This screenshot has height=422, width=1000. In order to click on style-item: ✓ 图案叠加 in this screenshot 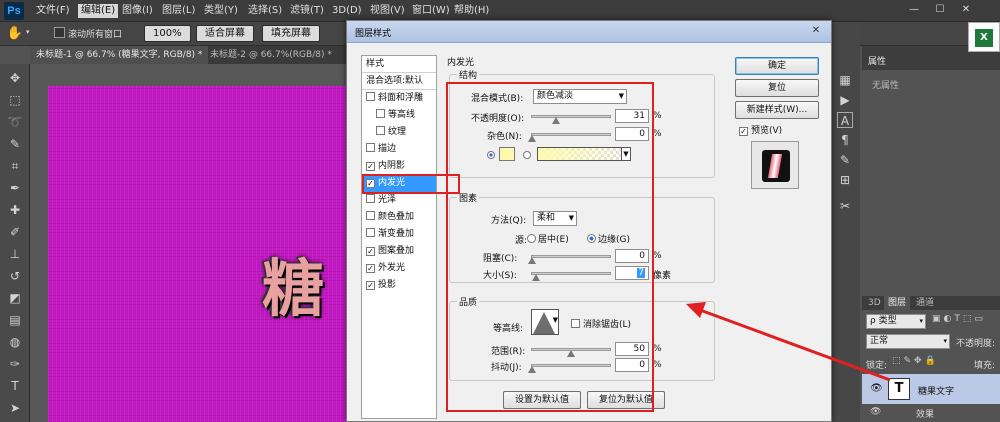, I will do `click(399, 251)`.